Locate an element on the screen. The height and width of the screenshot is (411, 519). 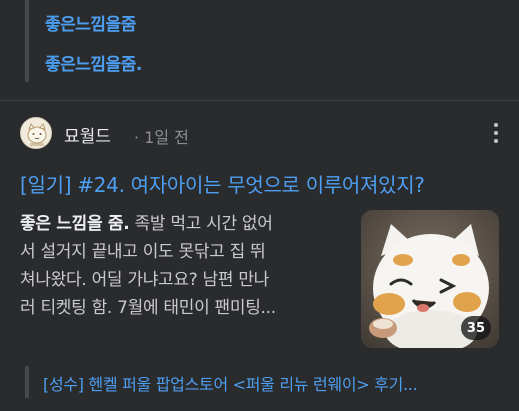
quote-link-1: 좋은느낌을줌 is located at coordinates (90, 22).